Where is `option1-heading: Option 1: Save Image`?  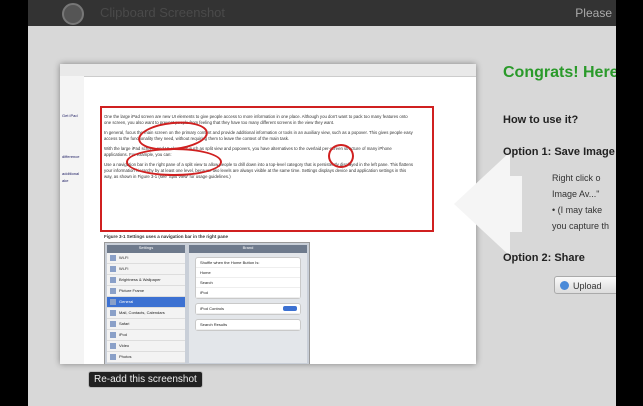
option1-heading: Option 1: Save Image is located at coordinates (559, 152).